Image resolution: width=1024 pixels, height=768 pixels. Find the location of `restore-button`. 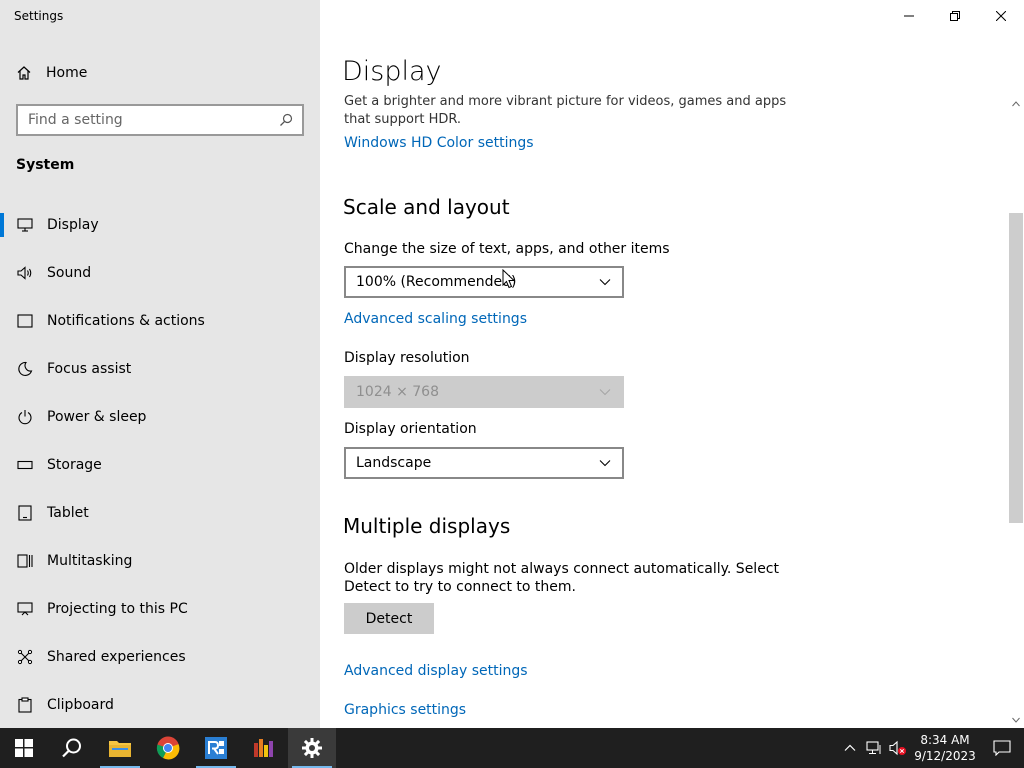

restore-button is located at coordinates (955, 16).